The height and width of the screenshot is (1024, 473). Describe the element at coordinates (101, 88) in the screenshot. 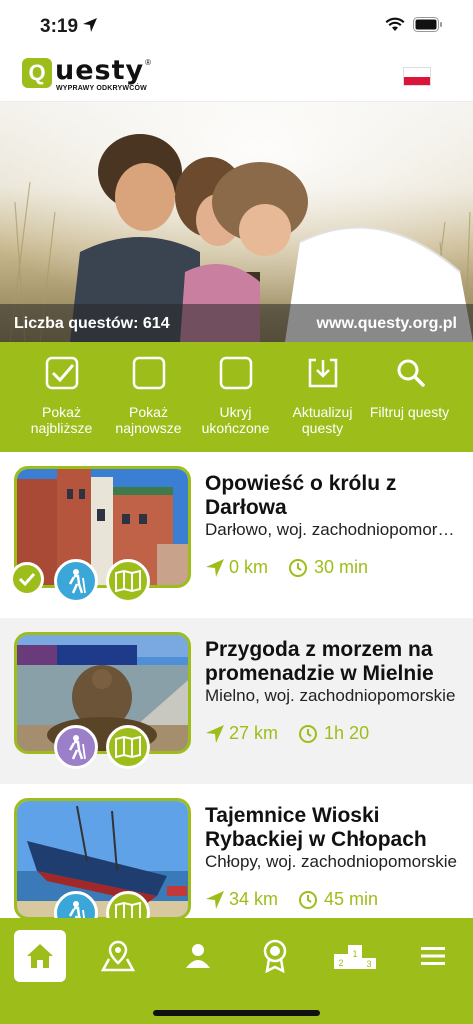

I see `logo-tagline: WYPRAWY ODKRYWCÓW` at that location.